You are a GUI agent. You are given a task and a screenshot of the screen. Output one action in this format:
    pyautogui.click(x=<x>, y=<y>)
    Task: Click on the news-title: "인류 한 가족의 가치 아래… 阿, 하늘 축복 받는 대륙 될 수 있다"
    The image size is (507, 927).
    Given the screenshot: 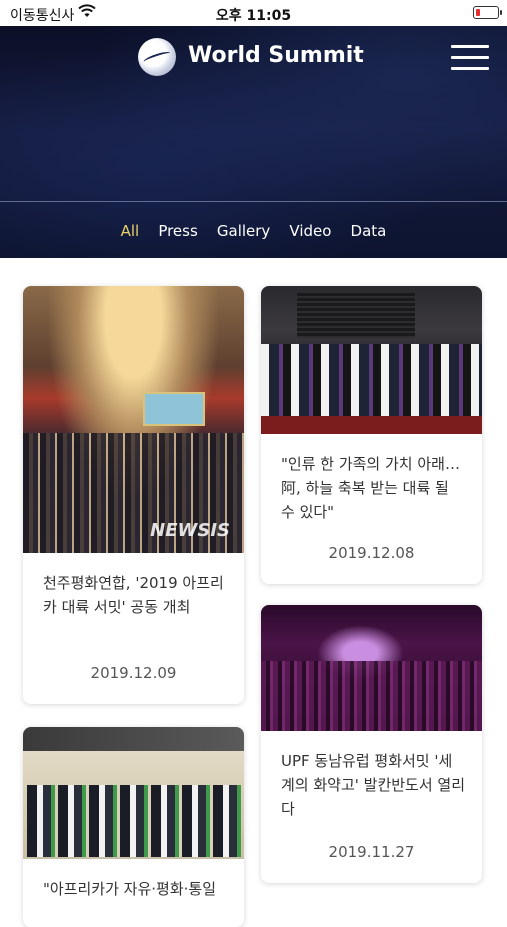 What is the action you would take?
    pyautogui.click(x=373, y=488)
    